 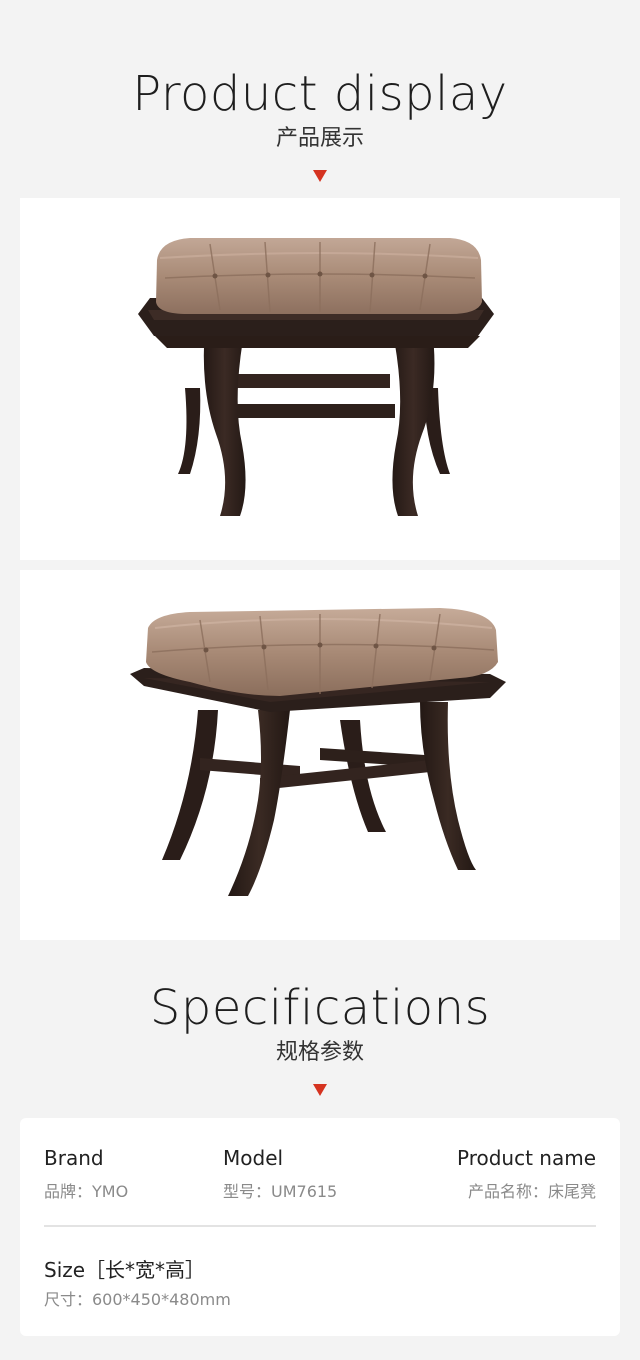 What do you see at coordinates (74, 1158) in the screenshot?
I see `brand-label: Brand` at bounding box center [74, 1158].